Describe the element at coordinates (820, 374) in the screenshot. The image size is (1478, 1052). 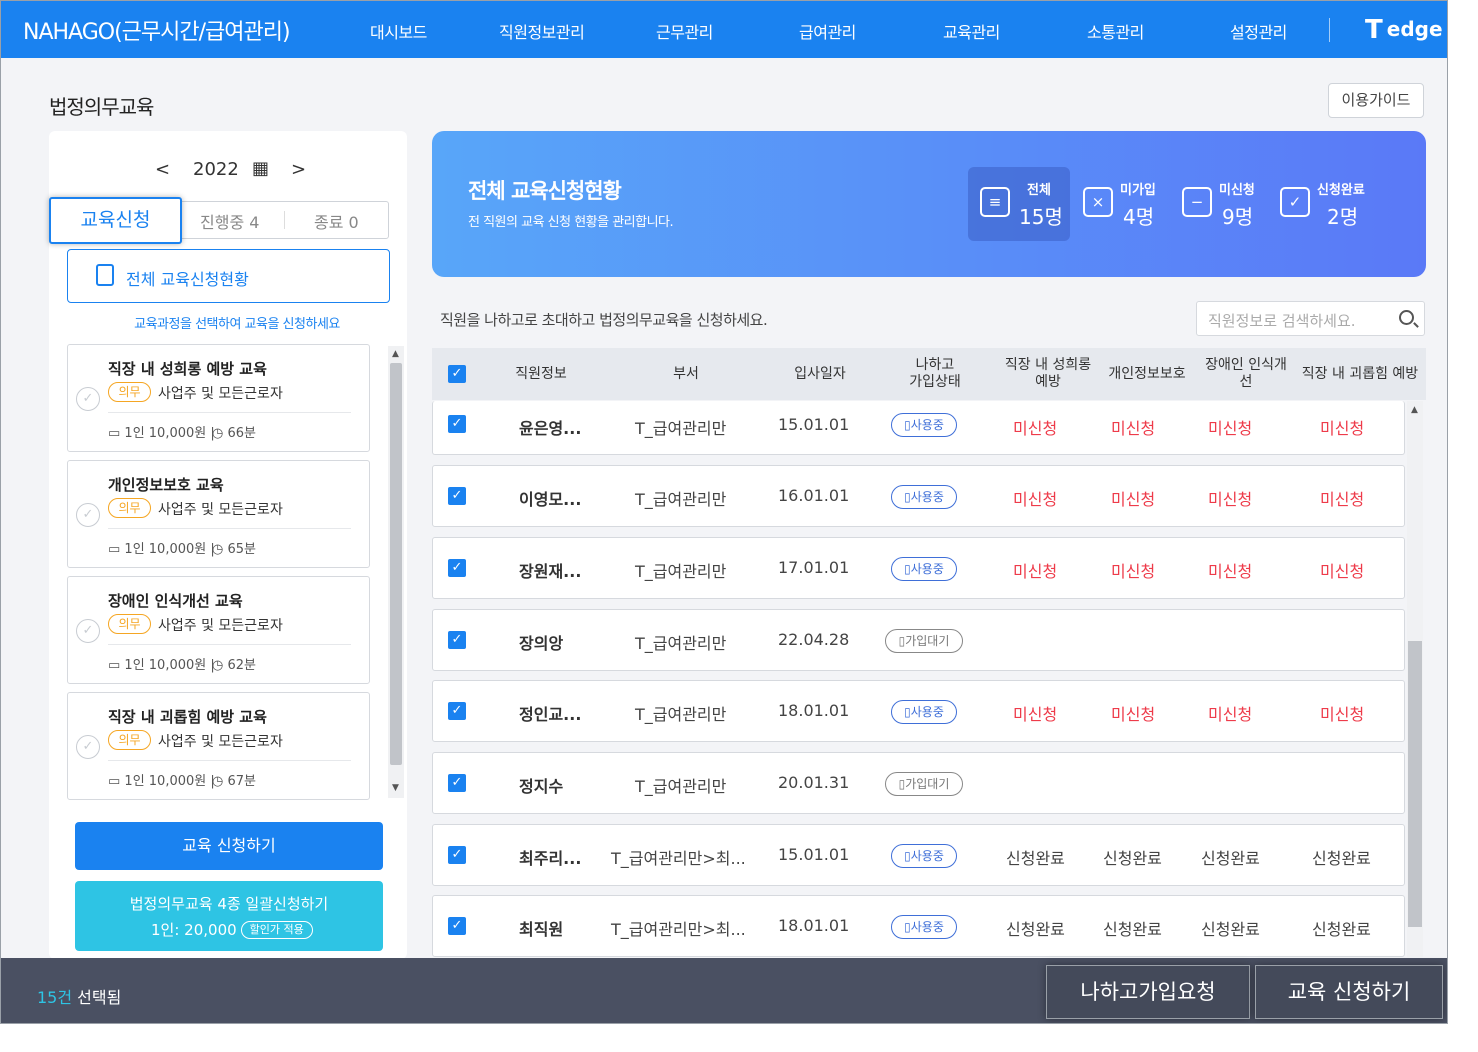
I see `header-hire-date: 입사일자` at that location.